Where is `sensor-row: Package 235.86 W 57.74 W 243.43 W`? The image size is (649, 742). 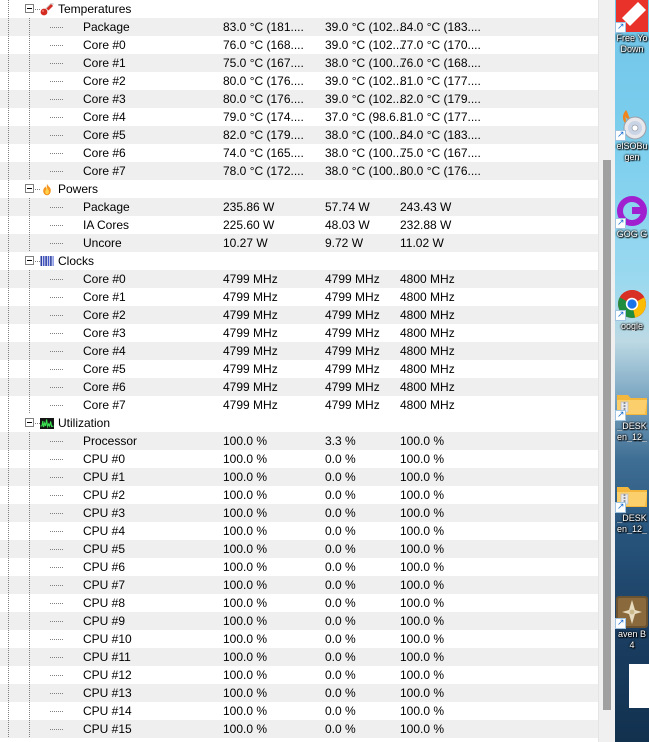 sensor-row: Package 235.86 W 57.74 W 243.43 W is located at coordinates (299, 207).